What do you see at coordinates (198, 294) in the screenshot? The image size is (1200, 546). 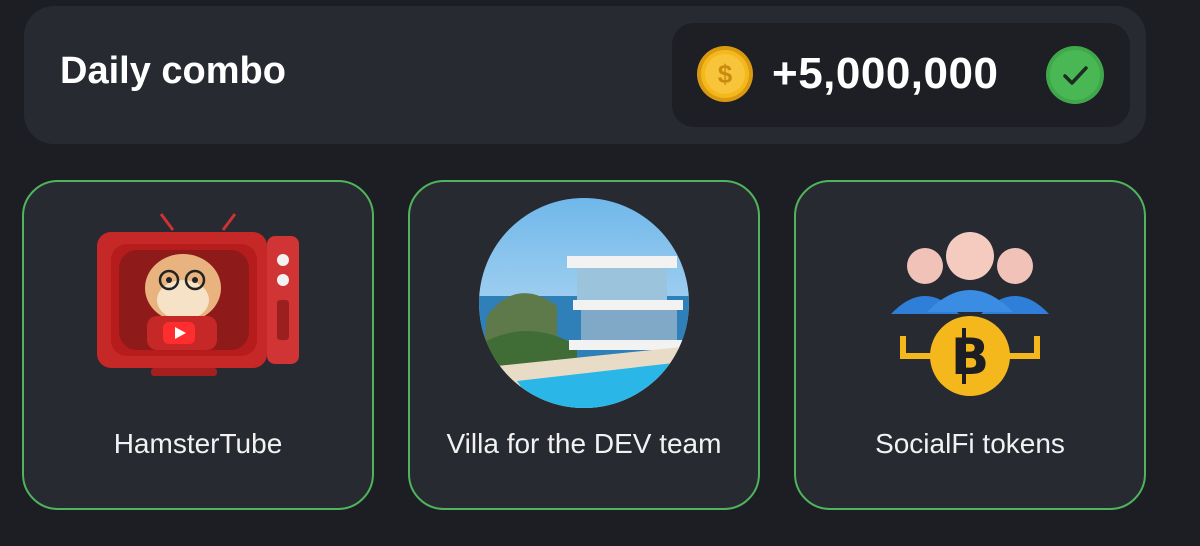 I see `hamster-tv-youtube-image` at bounding box center [198, 294].